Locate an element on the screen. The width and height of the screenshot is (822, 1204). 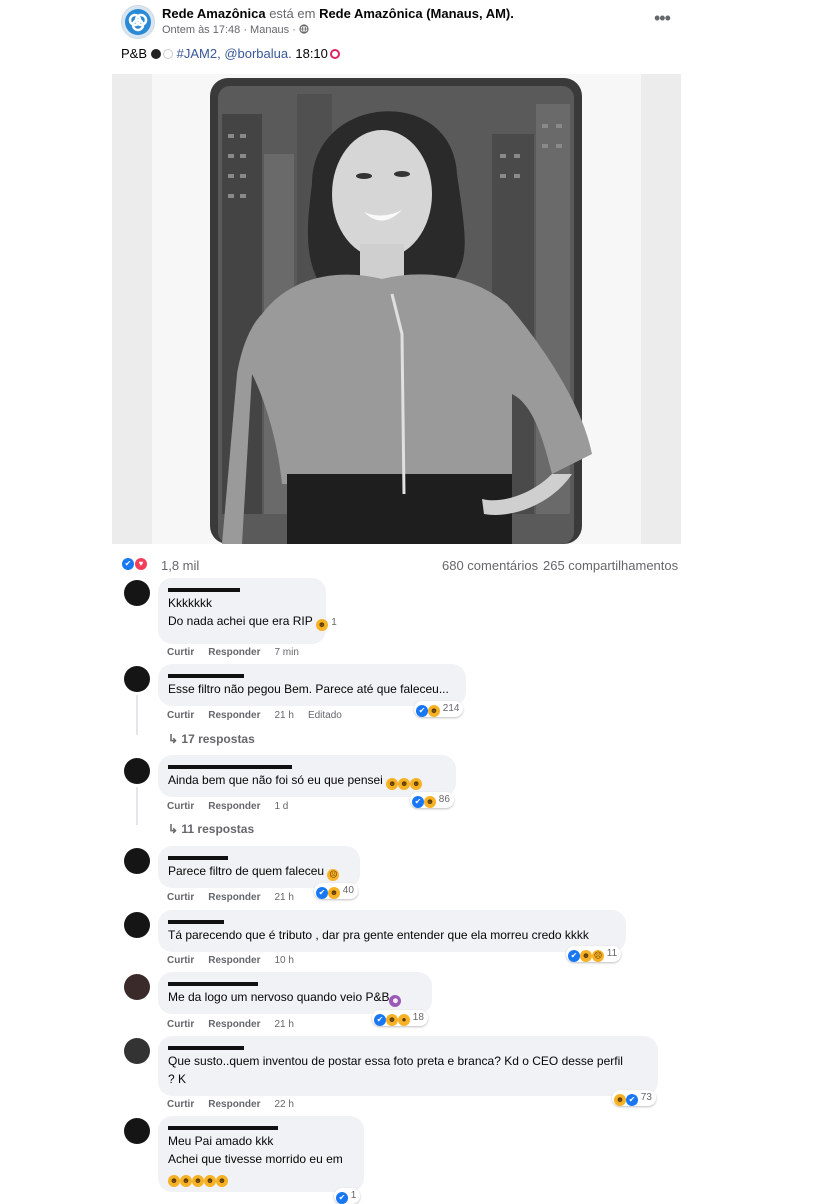
reaction-pill: ✔ ☻ ● 18 is located at coordinates (400, 1018).